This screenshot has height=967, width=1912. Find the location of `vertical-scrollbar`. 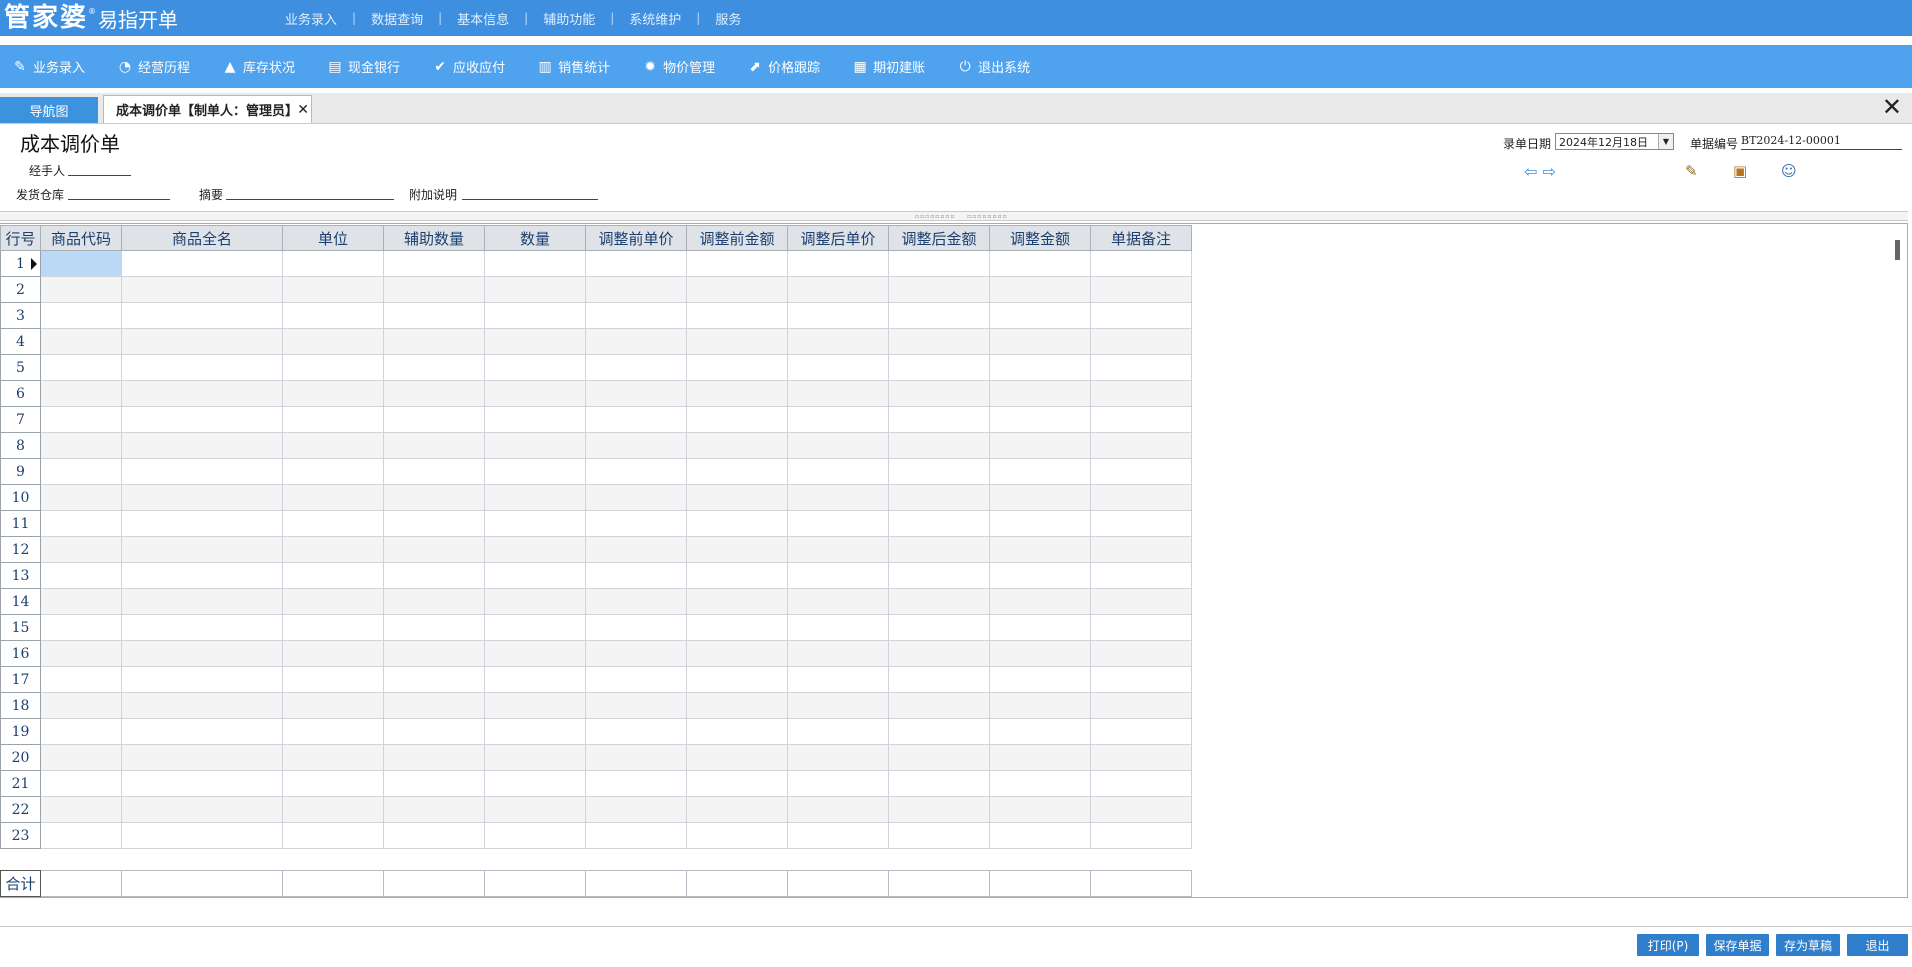

vertical-scrollbar is located at coordinates (1897, 250).